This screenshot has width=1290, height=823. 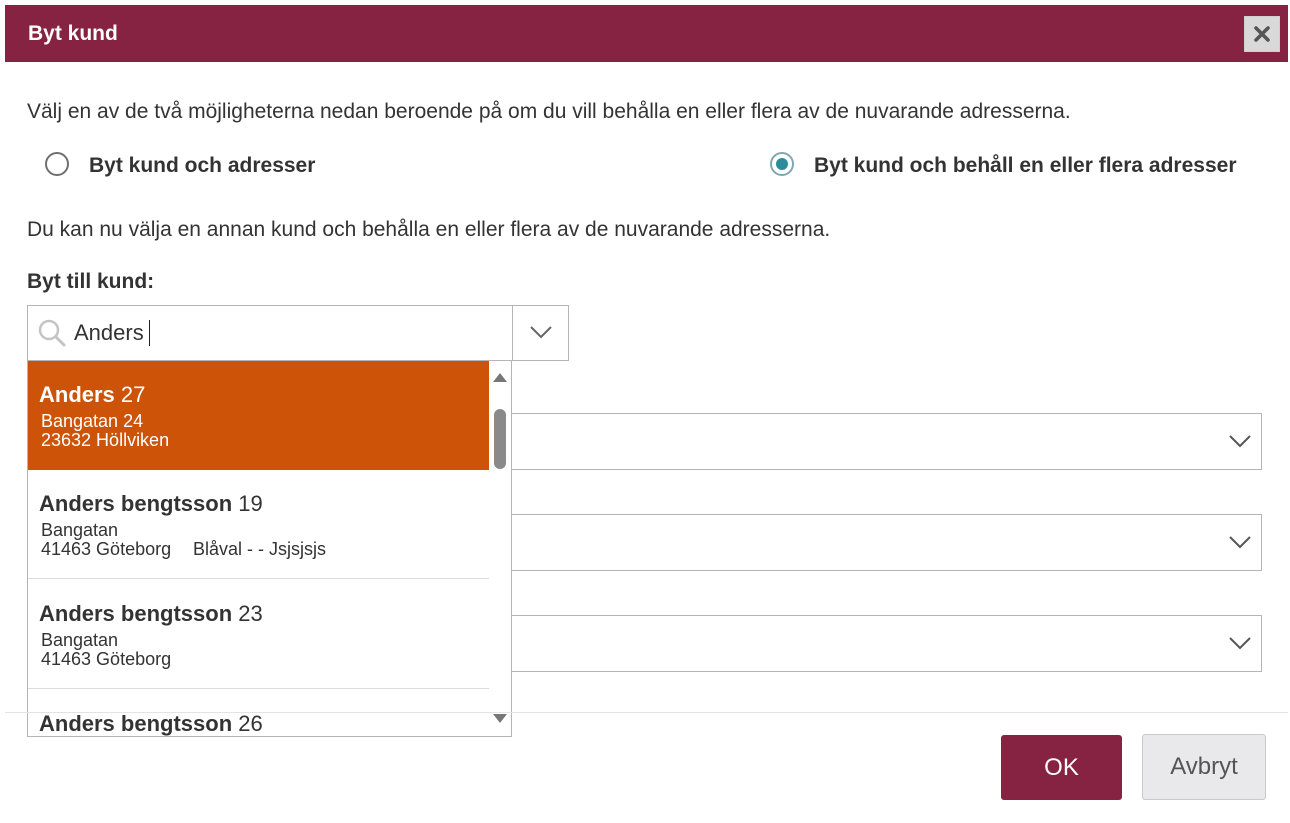 I want to click on customer-extra-info: Blåval - - Jsjsjsjs, so click(x=260, y=549).